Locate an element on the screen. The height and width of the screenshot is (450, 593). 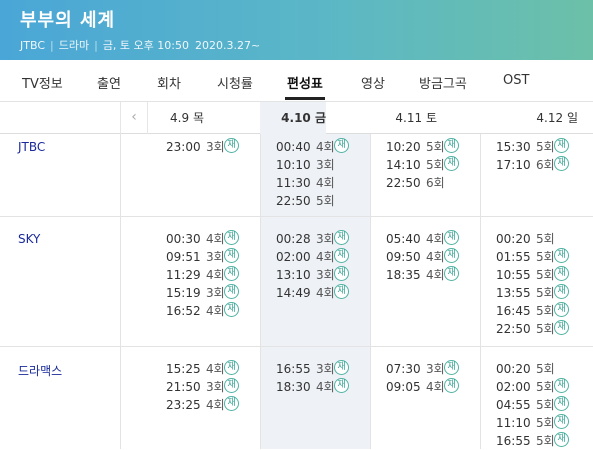
tab-1: 출연 is located at coordinates (109, 82).